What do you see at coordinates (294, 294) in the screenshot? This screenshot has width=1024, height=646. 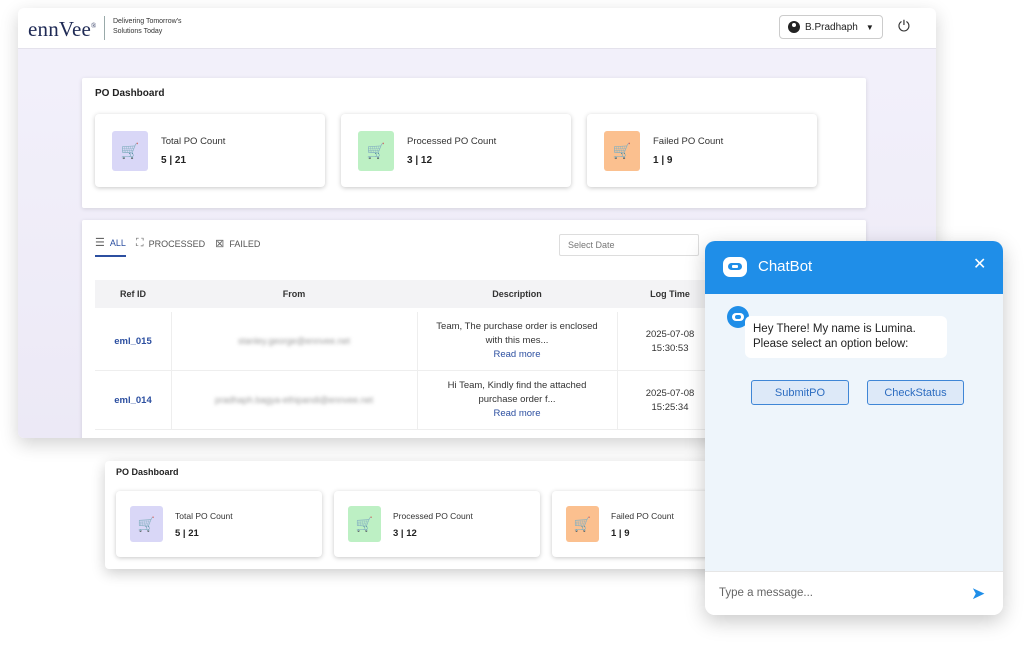 I see `col-from: From` at bounding box center [294, 294].